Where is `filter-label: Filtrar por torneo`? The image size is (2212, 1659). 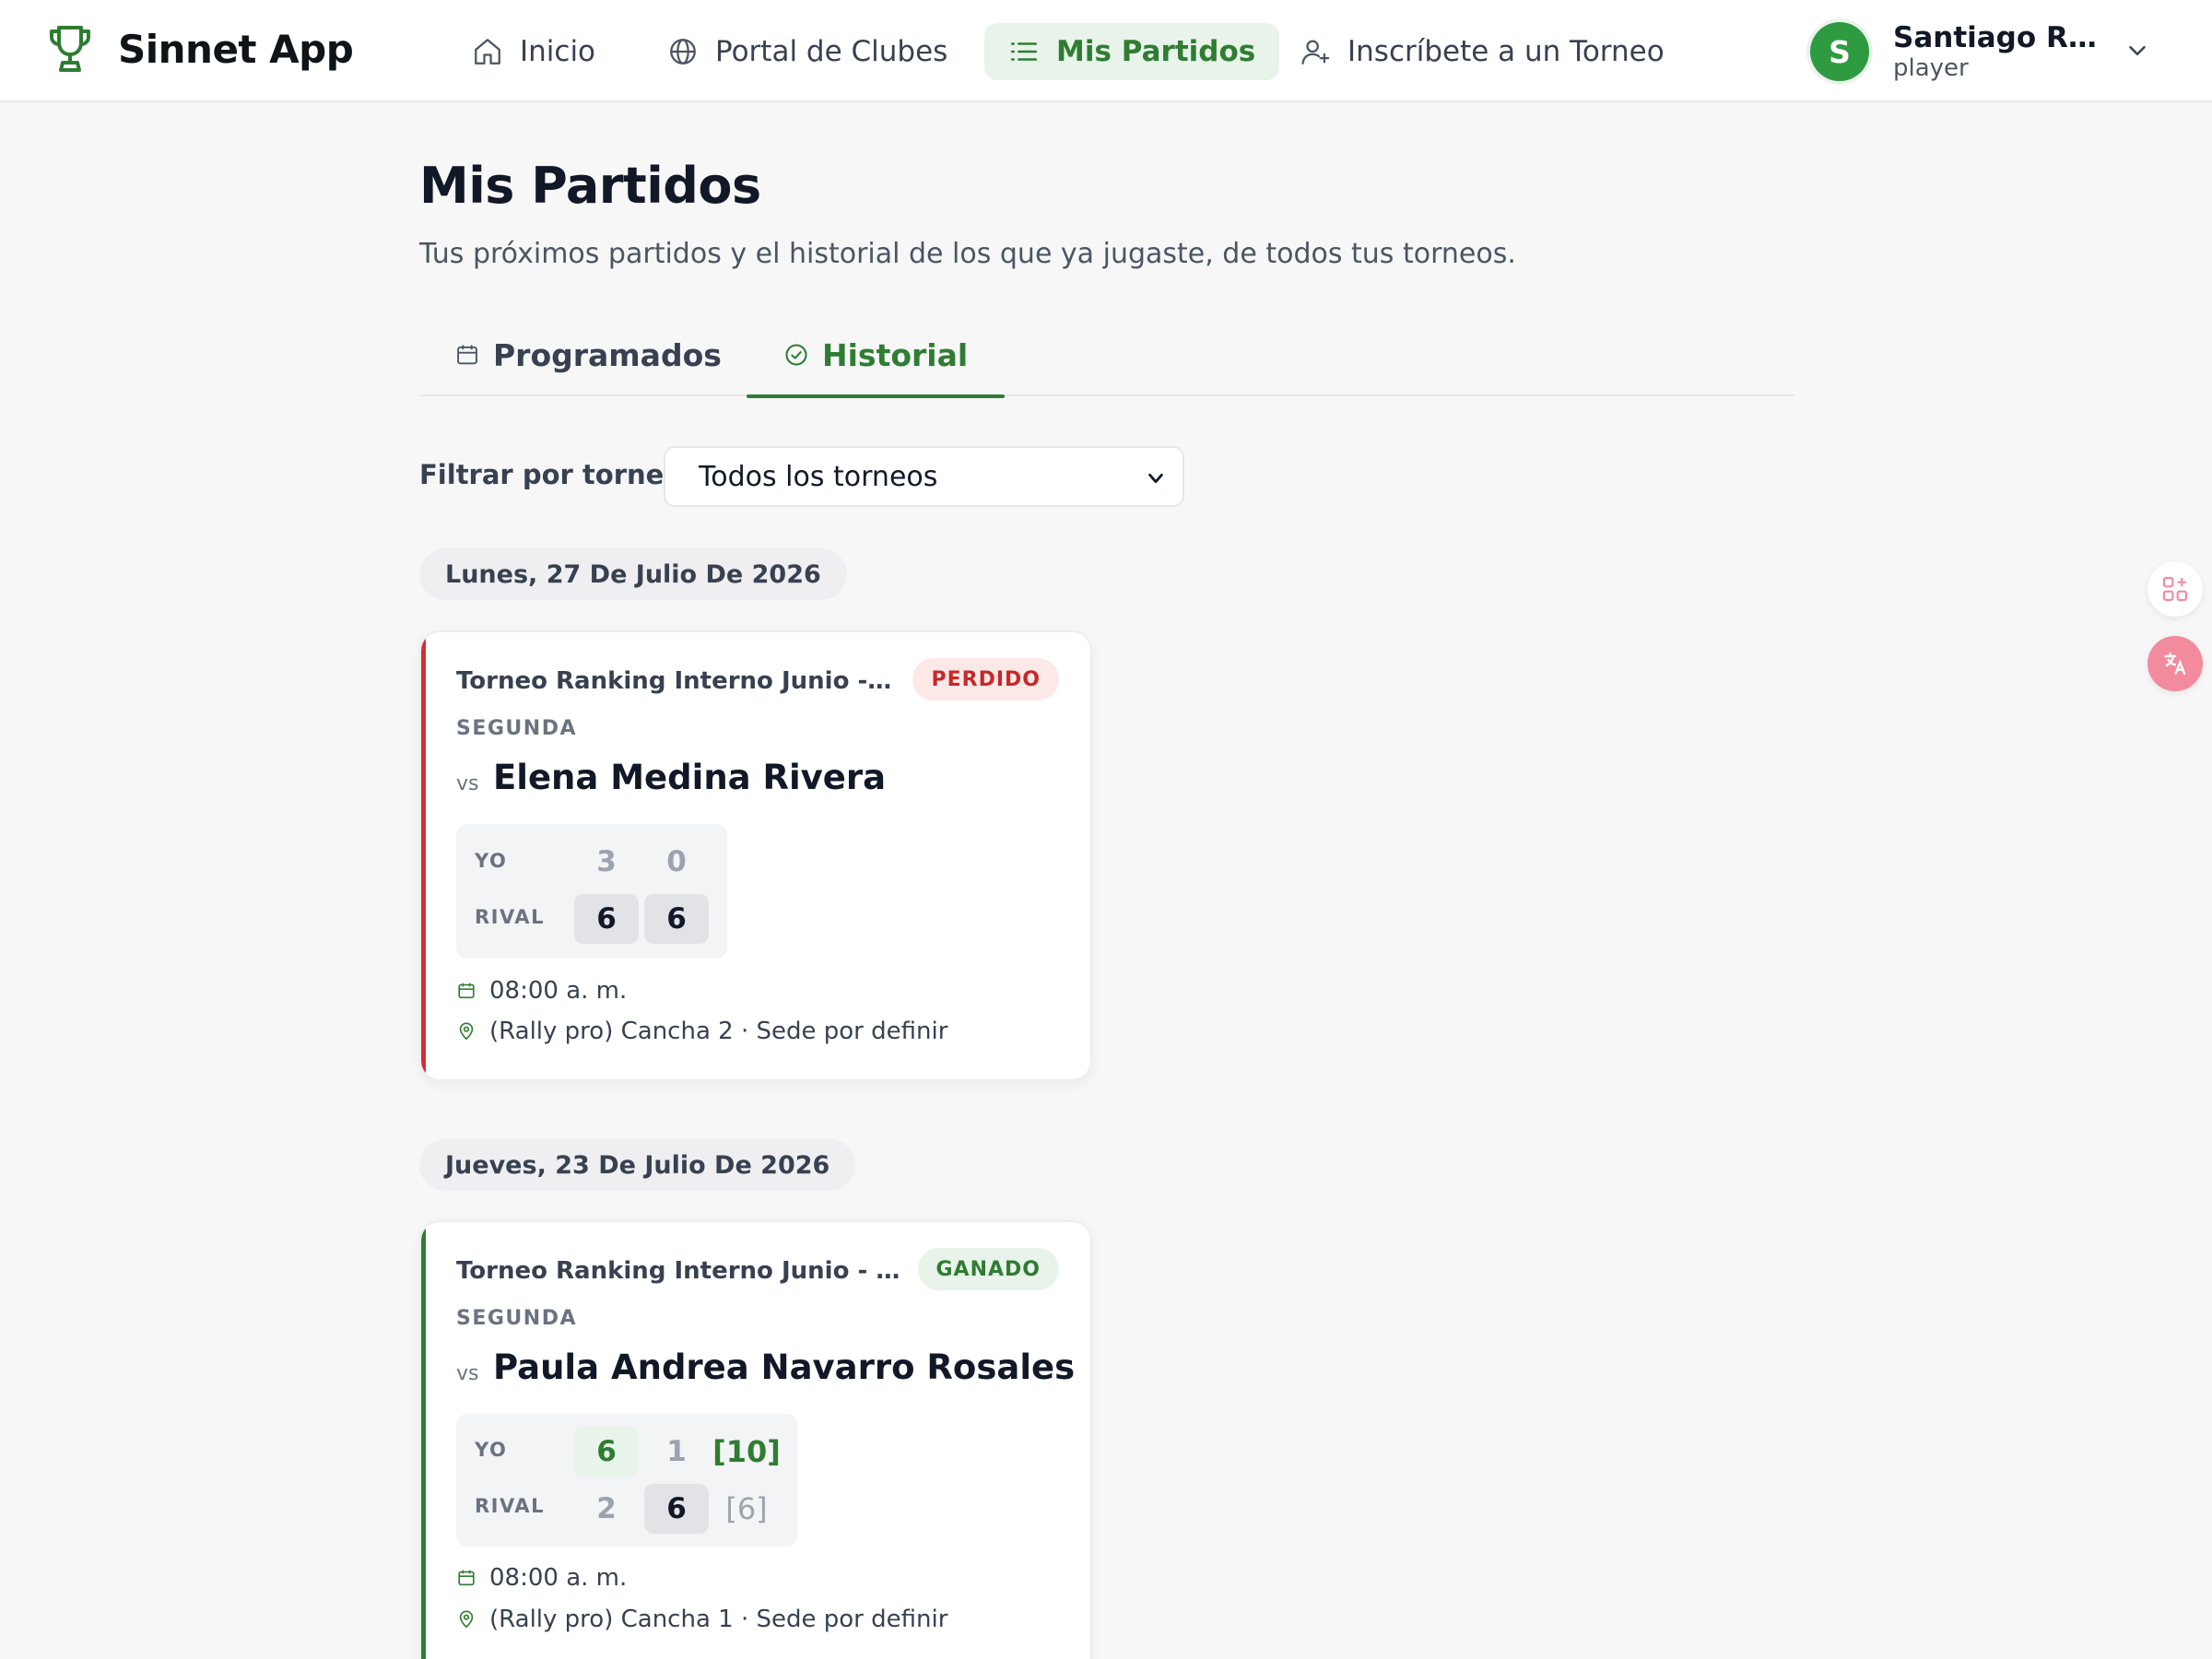 filter-label: Filtrar por torneo is located at coordinates (551, 474).